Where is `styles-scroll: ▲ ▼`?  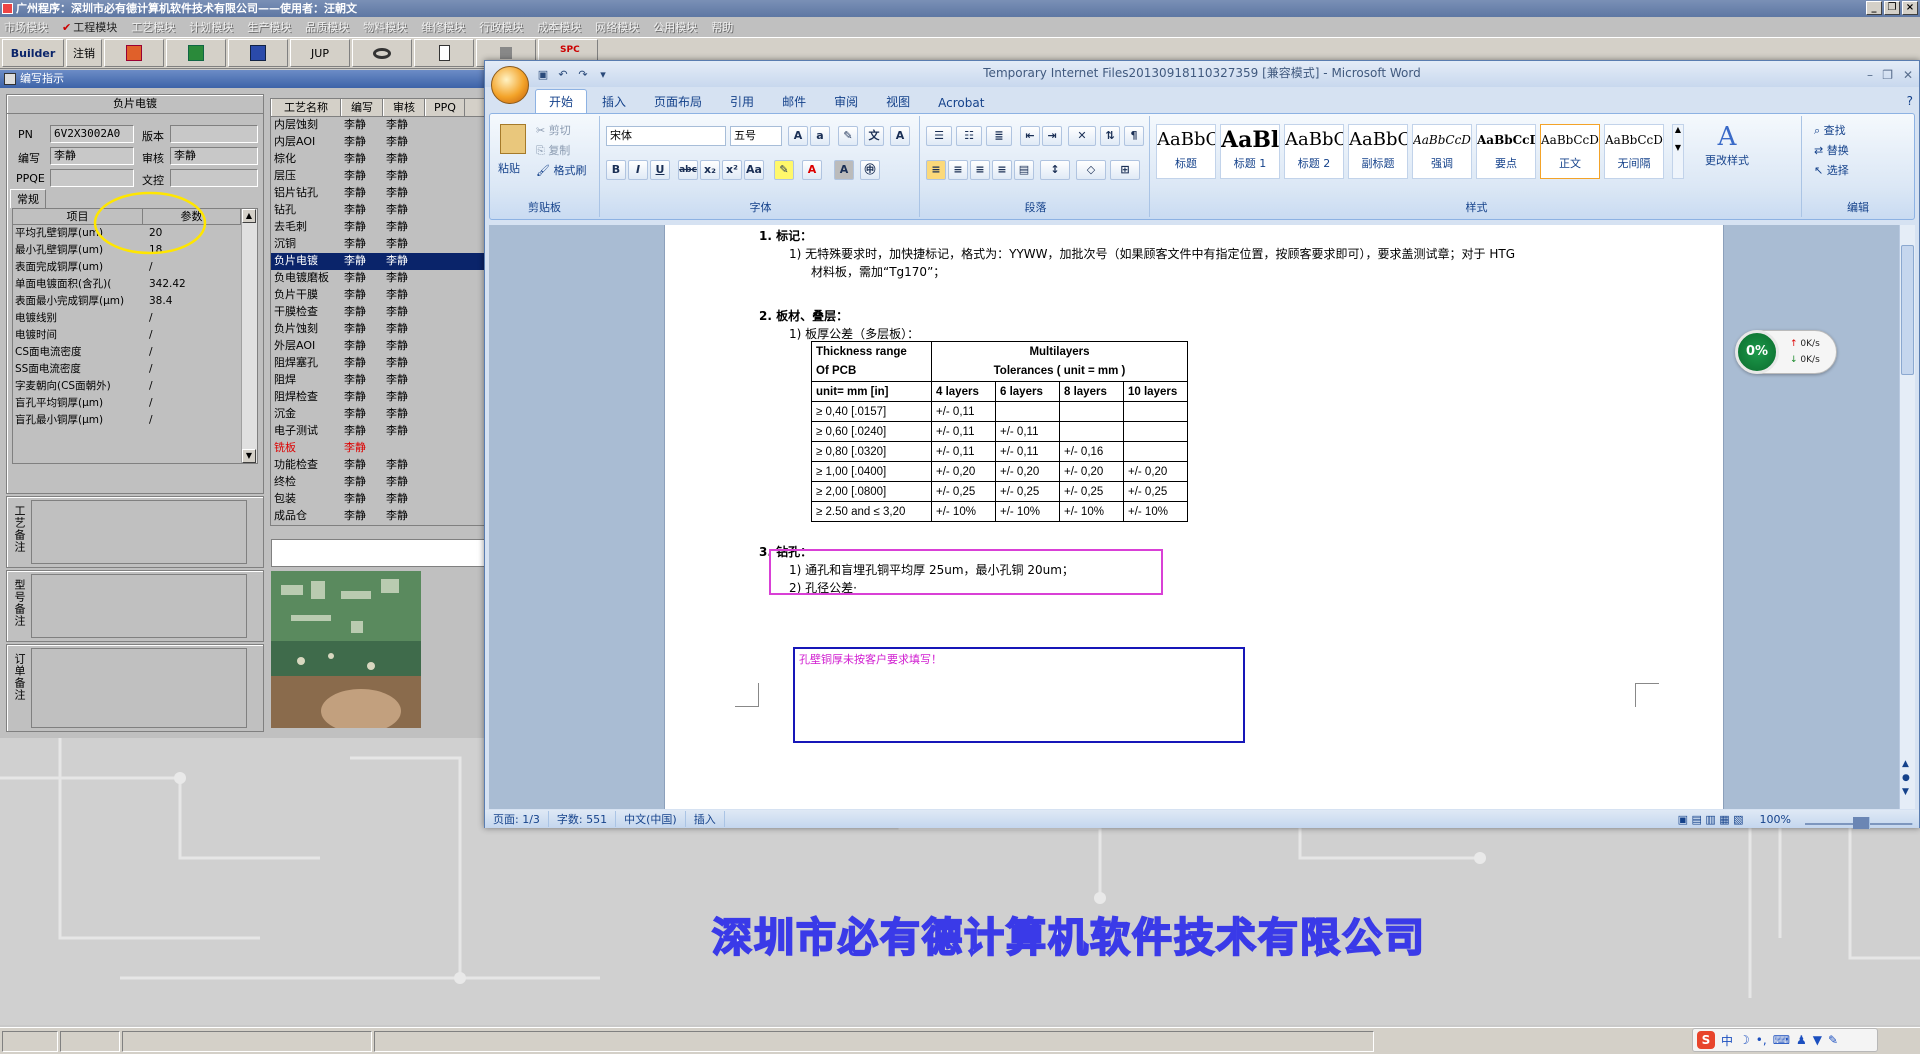
styles-scroll: ▲ ▼ is located at coordinates (1678, 151).